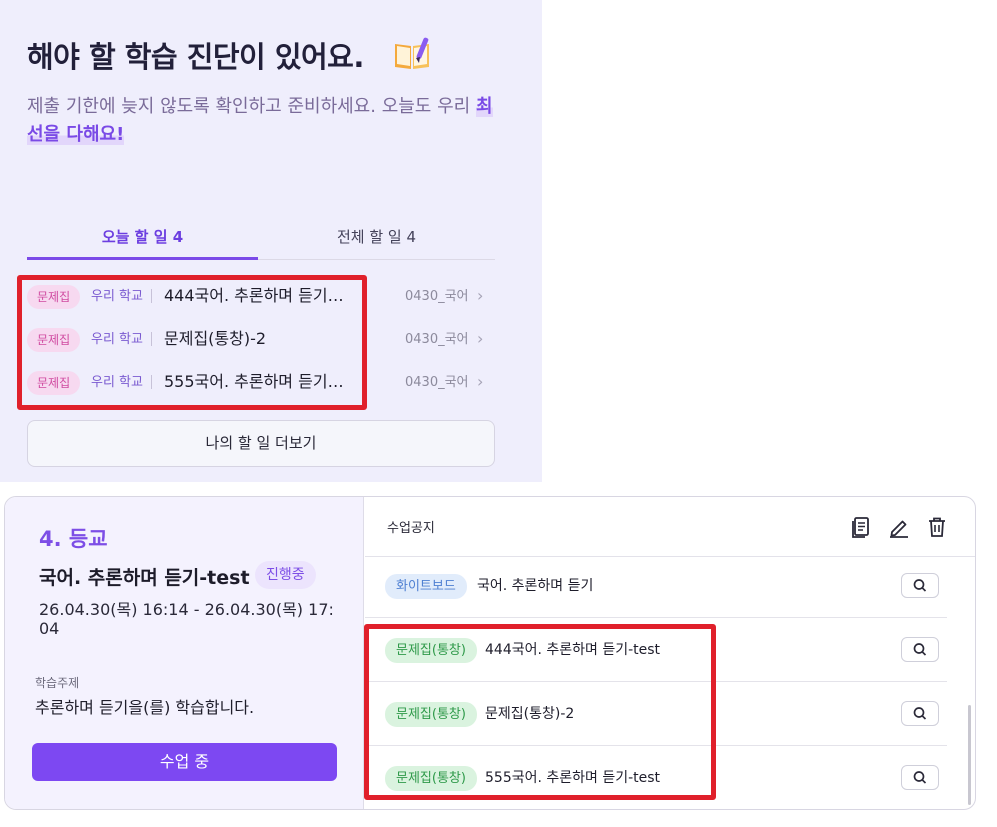 This screenshot has height=827, width=997. Describe the element at coordinates (145, 707) in the screenshot. I see `topic-text: 추론하며 듣기을(를) 학습합니다.` at that location.